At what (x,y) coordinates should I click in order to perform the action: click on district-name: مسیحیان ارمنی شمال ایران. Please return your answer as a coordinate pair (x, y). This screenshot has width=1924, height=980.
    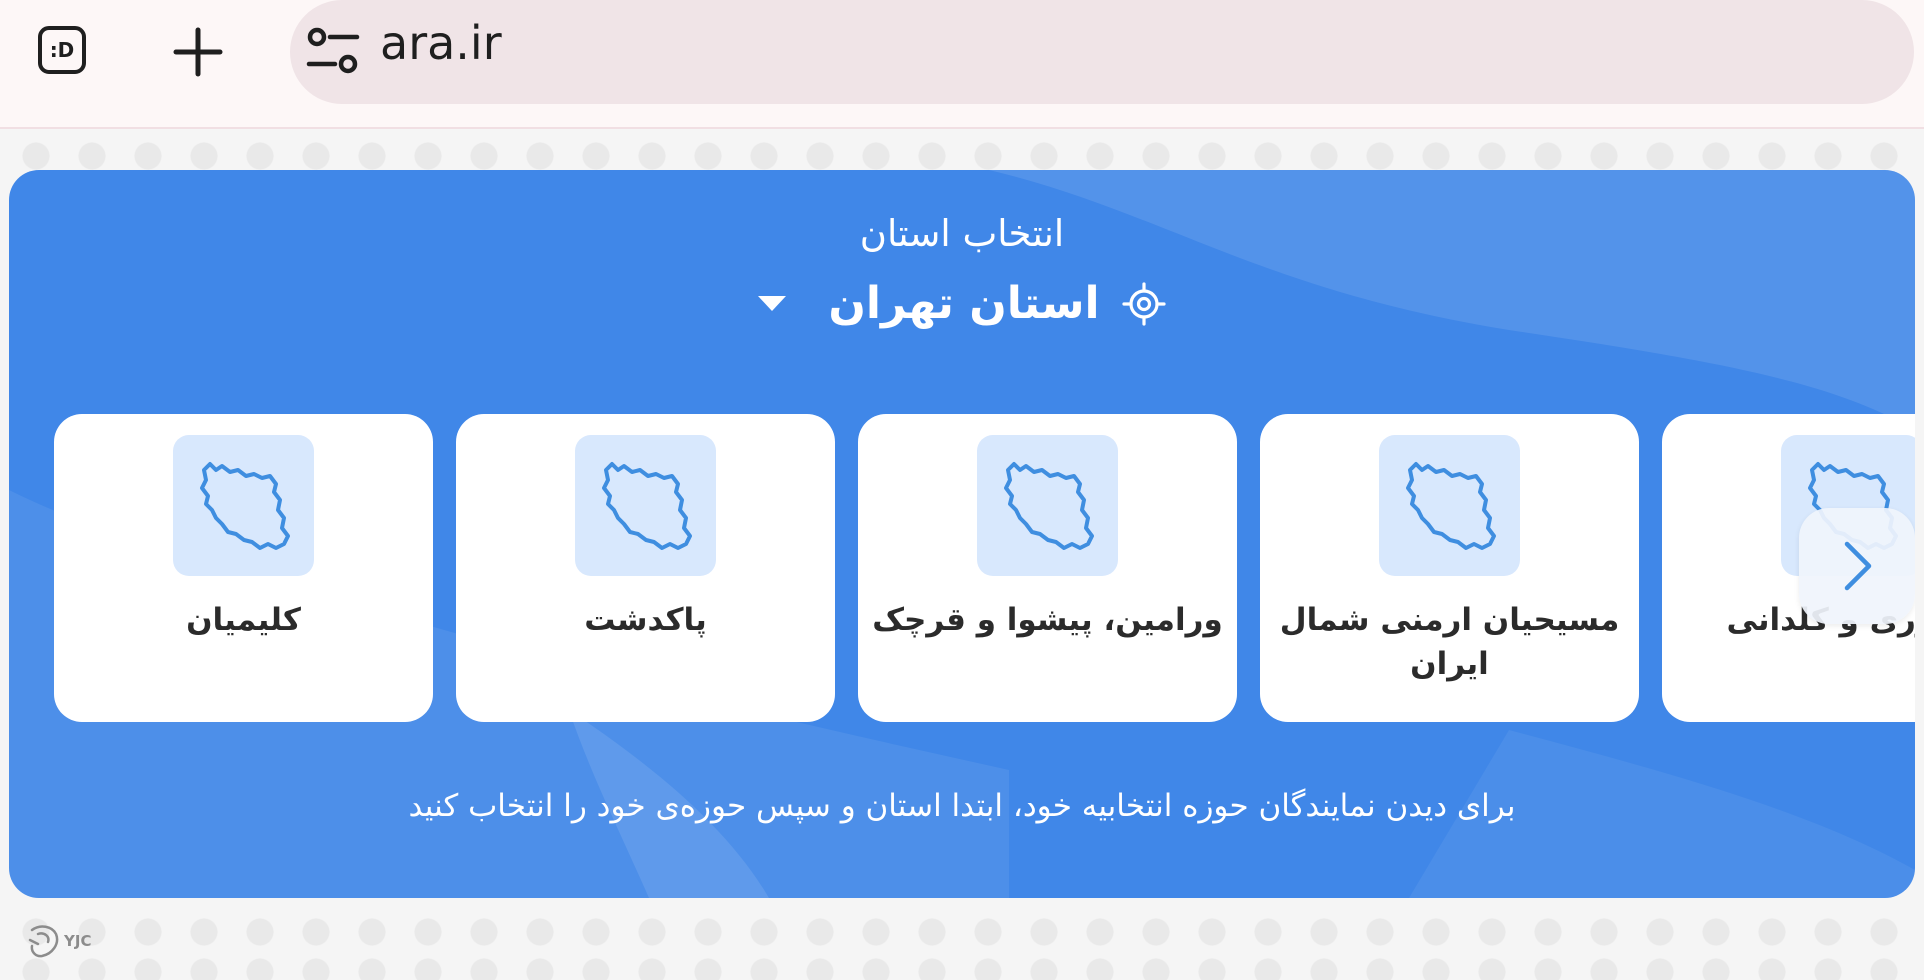
    Looking at the image, I should click on (1449, 642).